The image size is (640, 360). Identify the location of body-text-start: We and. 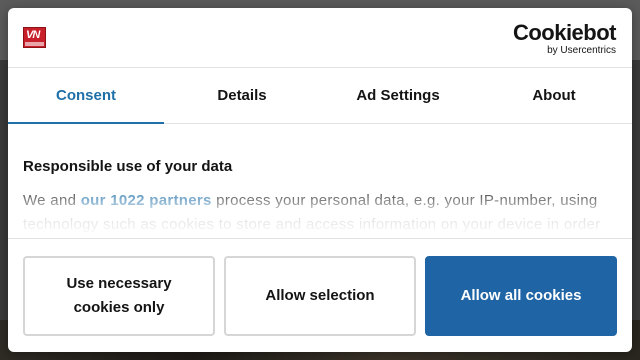
(52, 200).